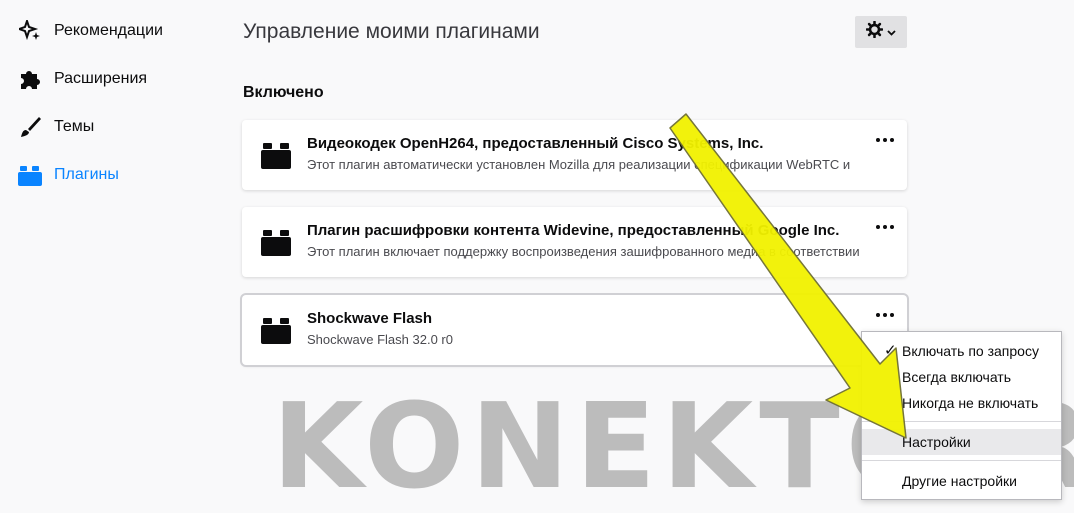 This screenshot has width=1074, height=513. I want to click on sidebar-item-themes: Темы, so click(56, 127).